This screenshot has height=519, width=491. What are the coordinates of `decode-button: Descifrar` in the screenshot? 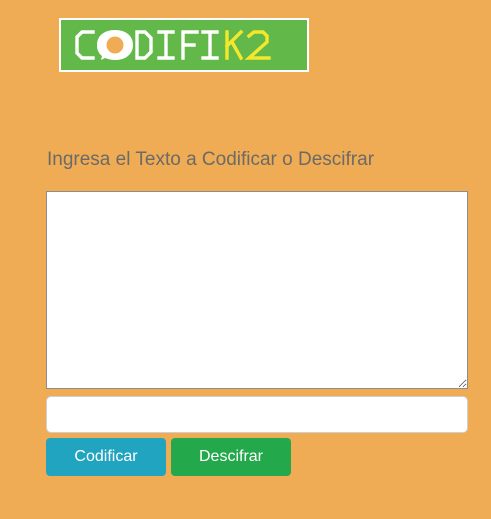 It's located at (231, 457).